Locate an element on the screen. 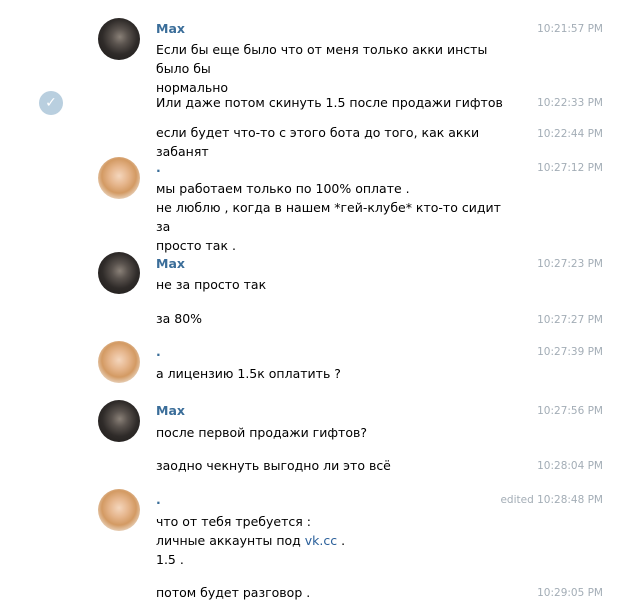  message-time: 10:27:23 PM is located at coordinates (570, 264).